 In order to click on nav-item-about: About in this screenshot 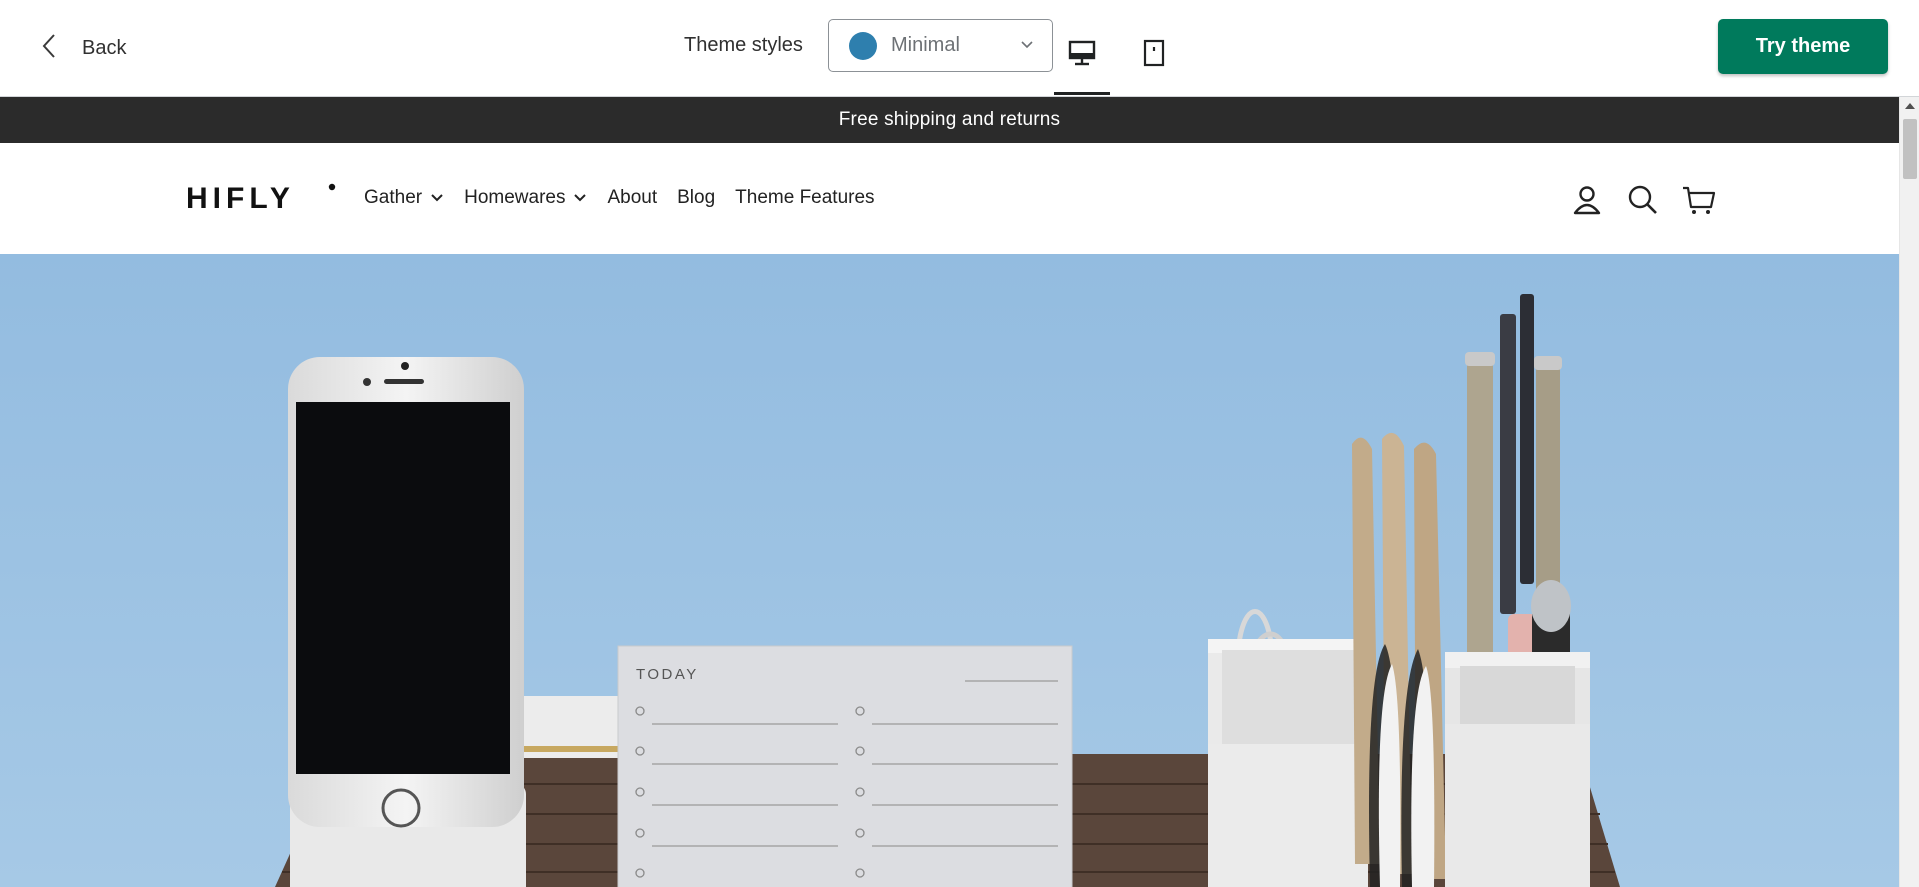, I will do `click(632, 198)`.